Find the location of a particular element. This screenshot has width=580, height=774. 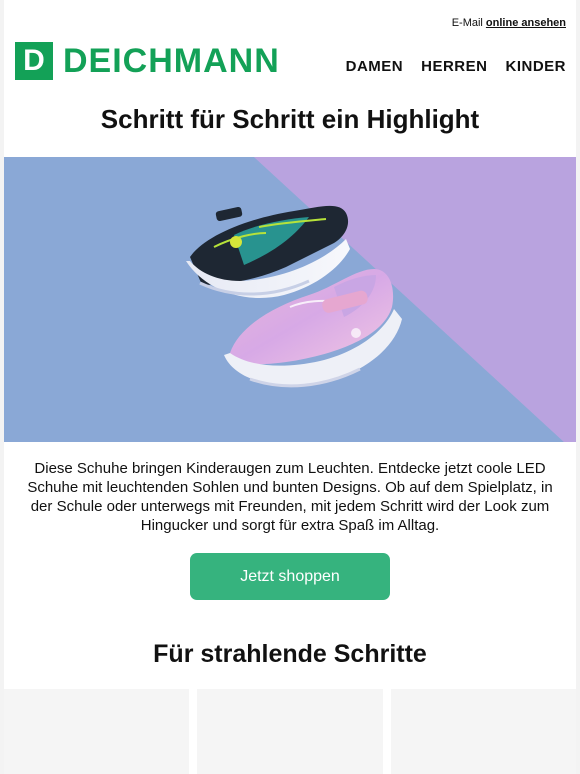

product-tiles is located at coordinates (290, 731).